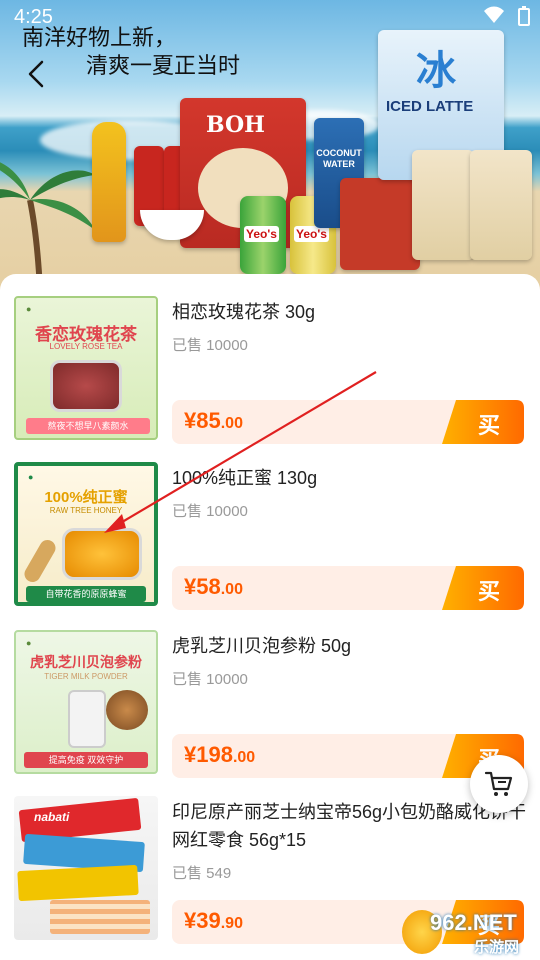  I want to click on product-price: ¥58.00, so click(213, 587).